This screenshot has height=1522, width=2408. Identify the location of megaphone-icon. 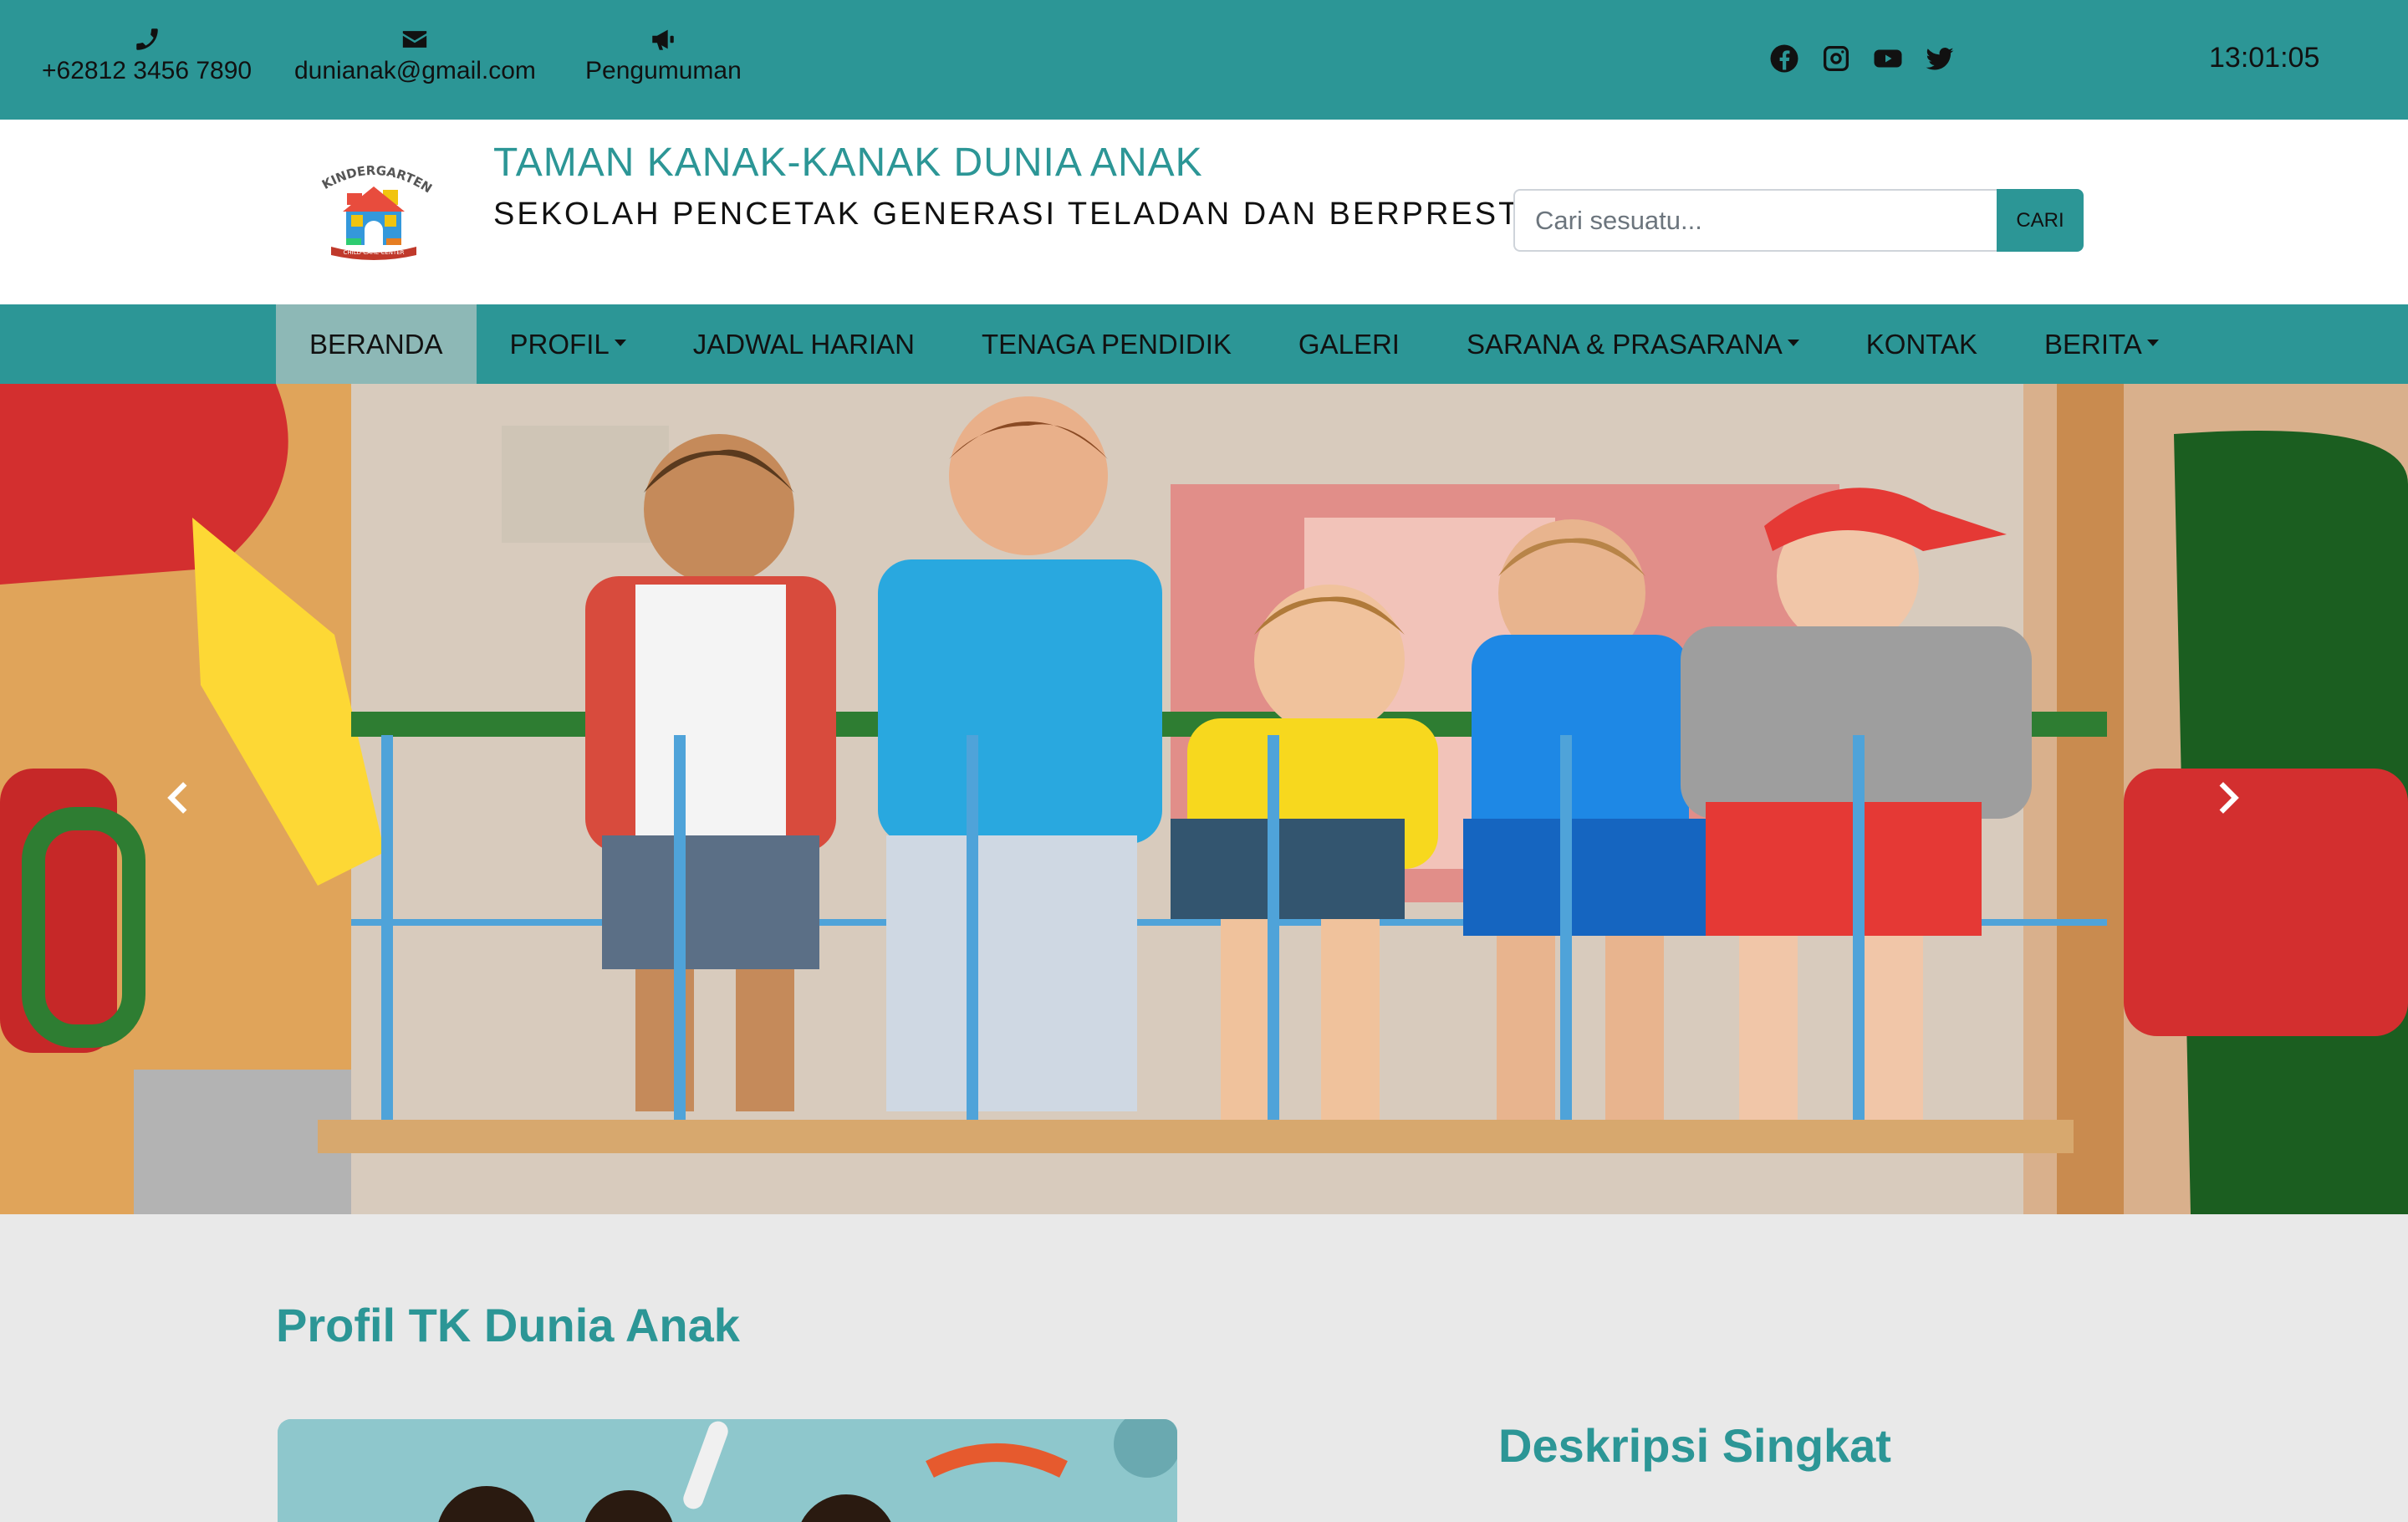
(663, 40).